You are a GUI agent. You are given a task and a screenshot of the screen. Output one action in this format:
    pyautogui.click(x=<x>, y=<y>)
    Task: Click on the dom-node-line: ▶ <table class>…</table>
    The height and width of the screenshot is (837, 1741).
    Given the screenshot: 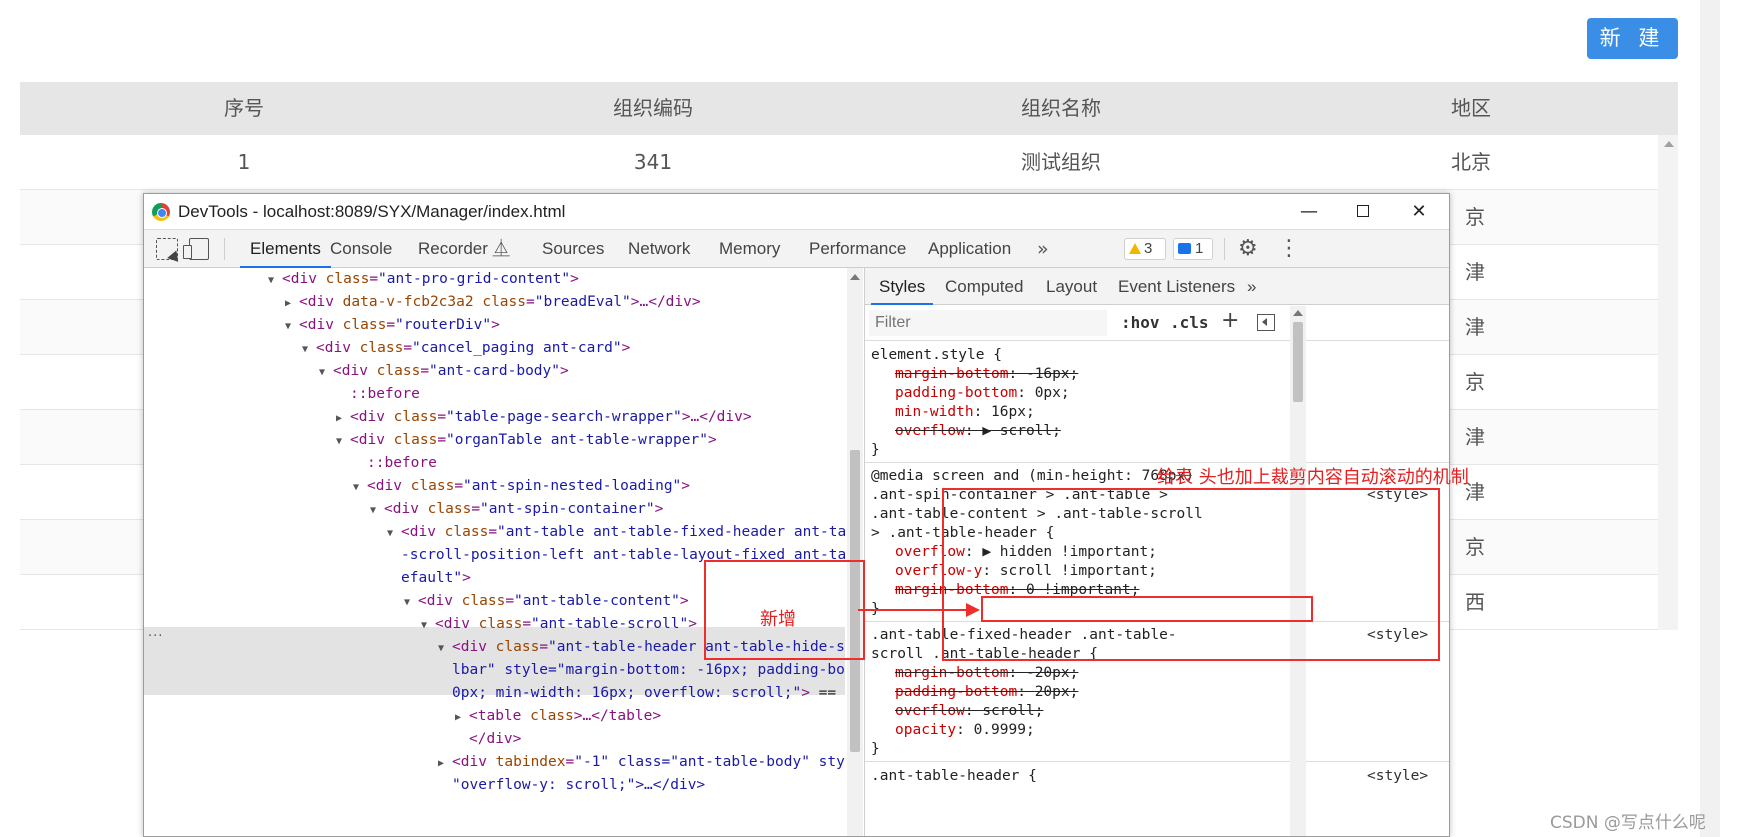 What is the action you would take?
    pyautogui.click(x=650, y=716)
    